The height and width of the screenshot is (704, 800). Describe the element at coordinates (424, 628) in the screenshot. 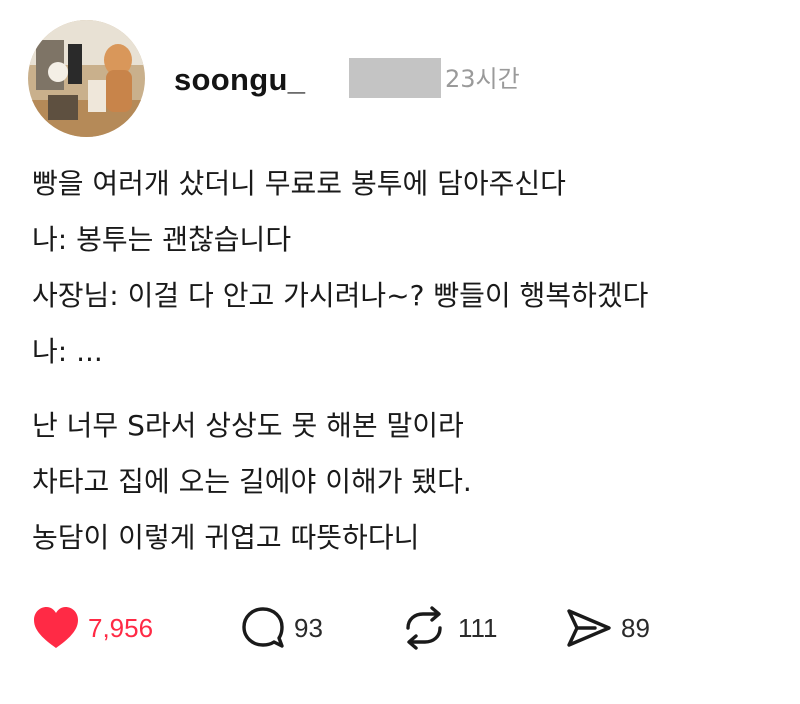

I see `repost-arrows-icon` at that location.